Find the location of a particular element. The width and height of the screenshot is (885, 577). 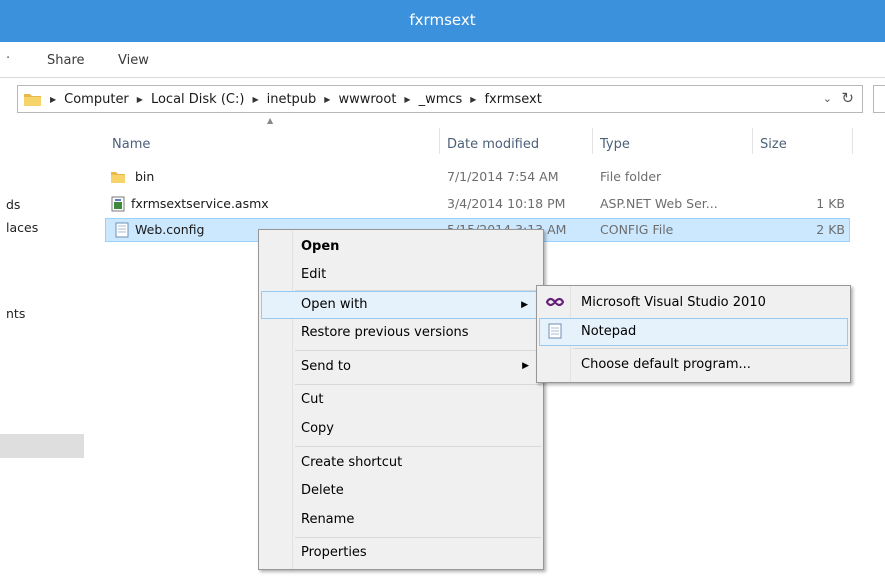

menu-item-create-shortcut: Create shortcut is located at coordinates (401, 463).